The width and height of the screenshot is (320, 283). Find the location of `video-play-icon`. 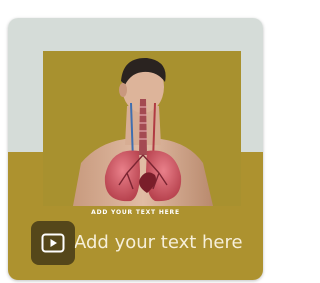

video-play-icon is located at coordinates (53, 243).